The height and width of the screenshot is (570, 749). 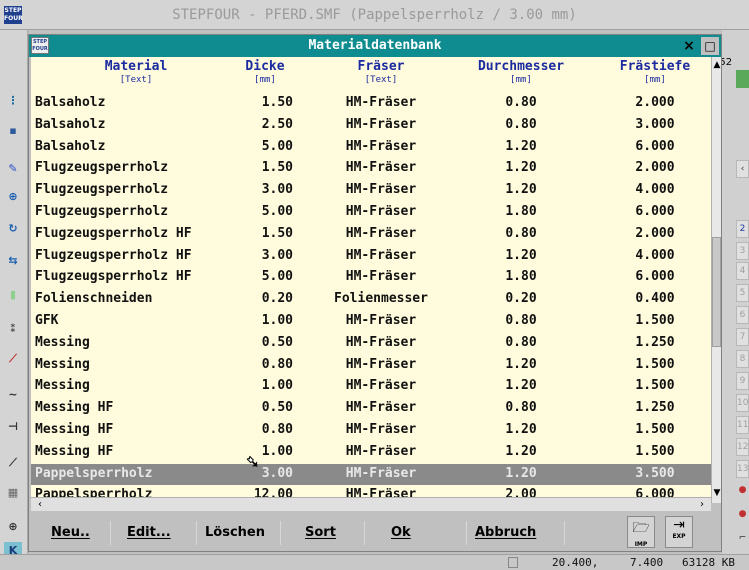 What do you see at coordinates (371, 126) in the screenshot?
I see `table-row: Balsaholz 2.50 HM-Fräser 0.80 3.000` at bounding box center [371, 126].